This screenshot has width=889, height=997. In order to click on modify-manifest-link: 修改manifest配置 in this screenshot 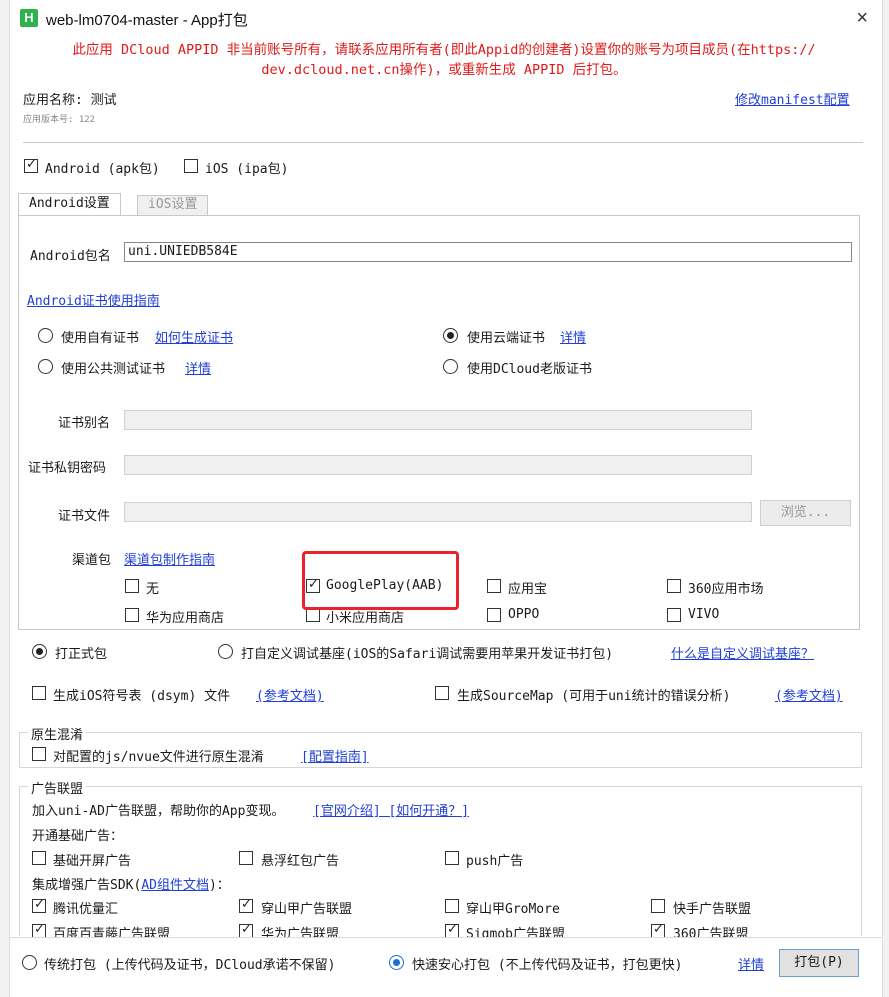, I will do `click(792, 98)`.